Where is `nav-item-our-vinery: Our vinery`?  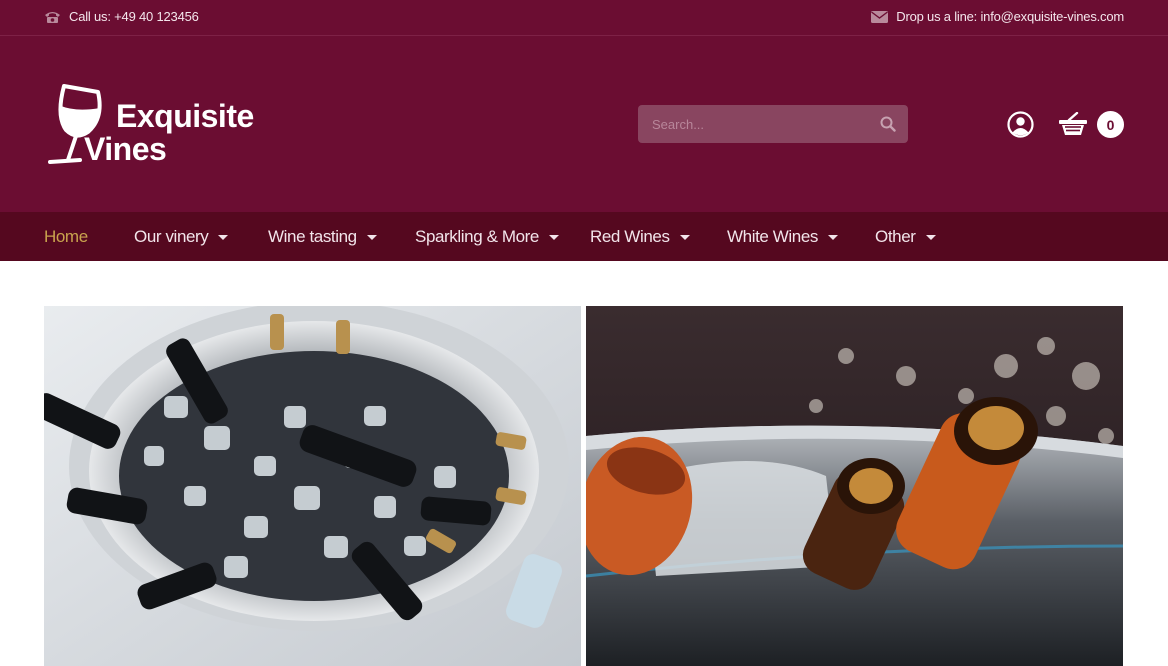
nav-item-our-vinery: Our vinery is located at coordinates (181, 236).